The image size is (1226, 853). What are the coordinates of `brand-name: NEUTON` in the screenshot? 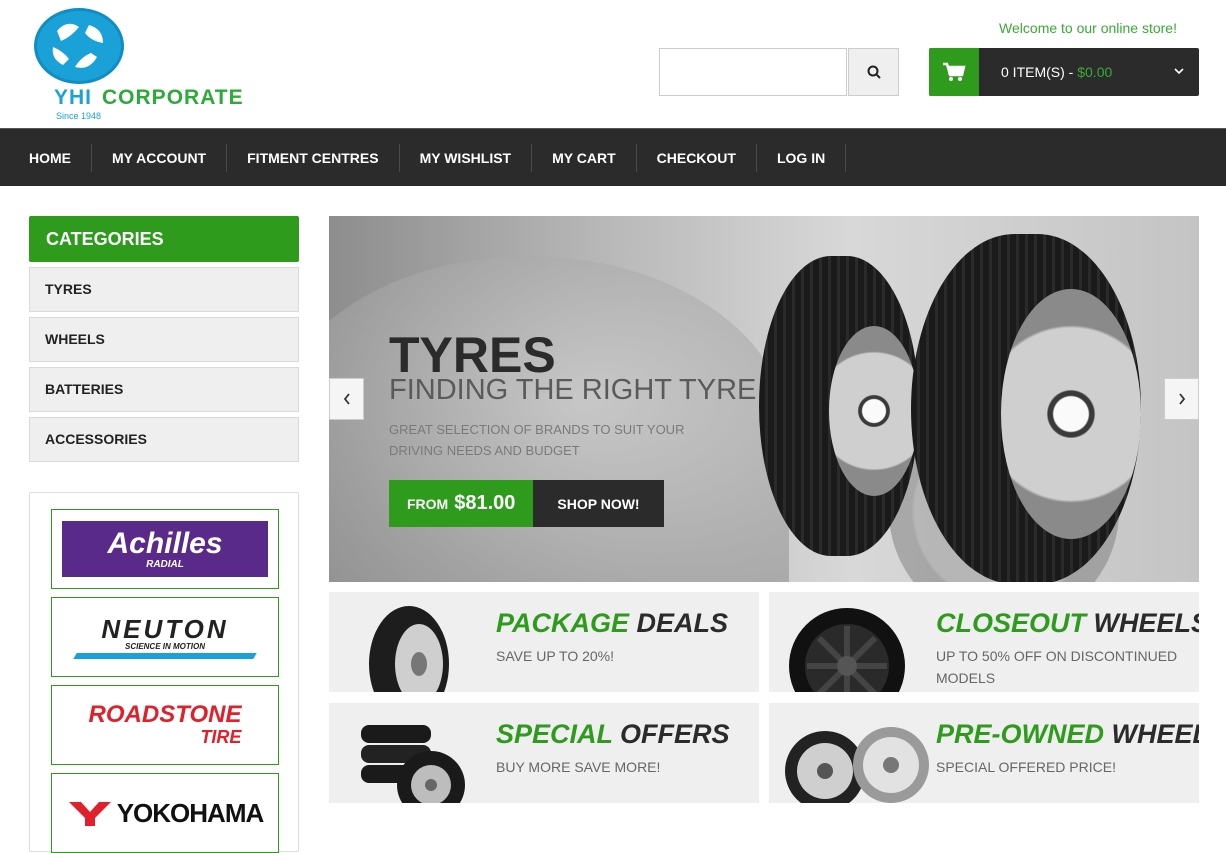 It's located at (165, 628).